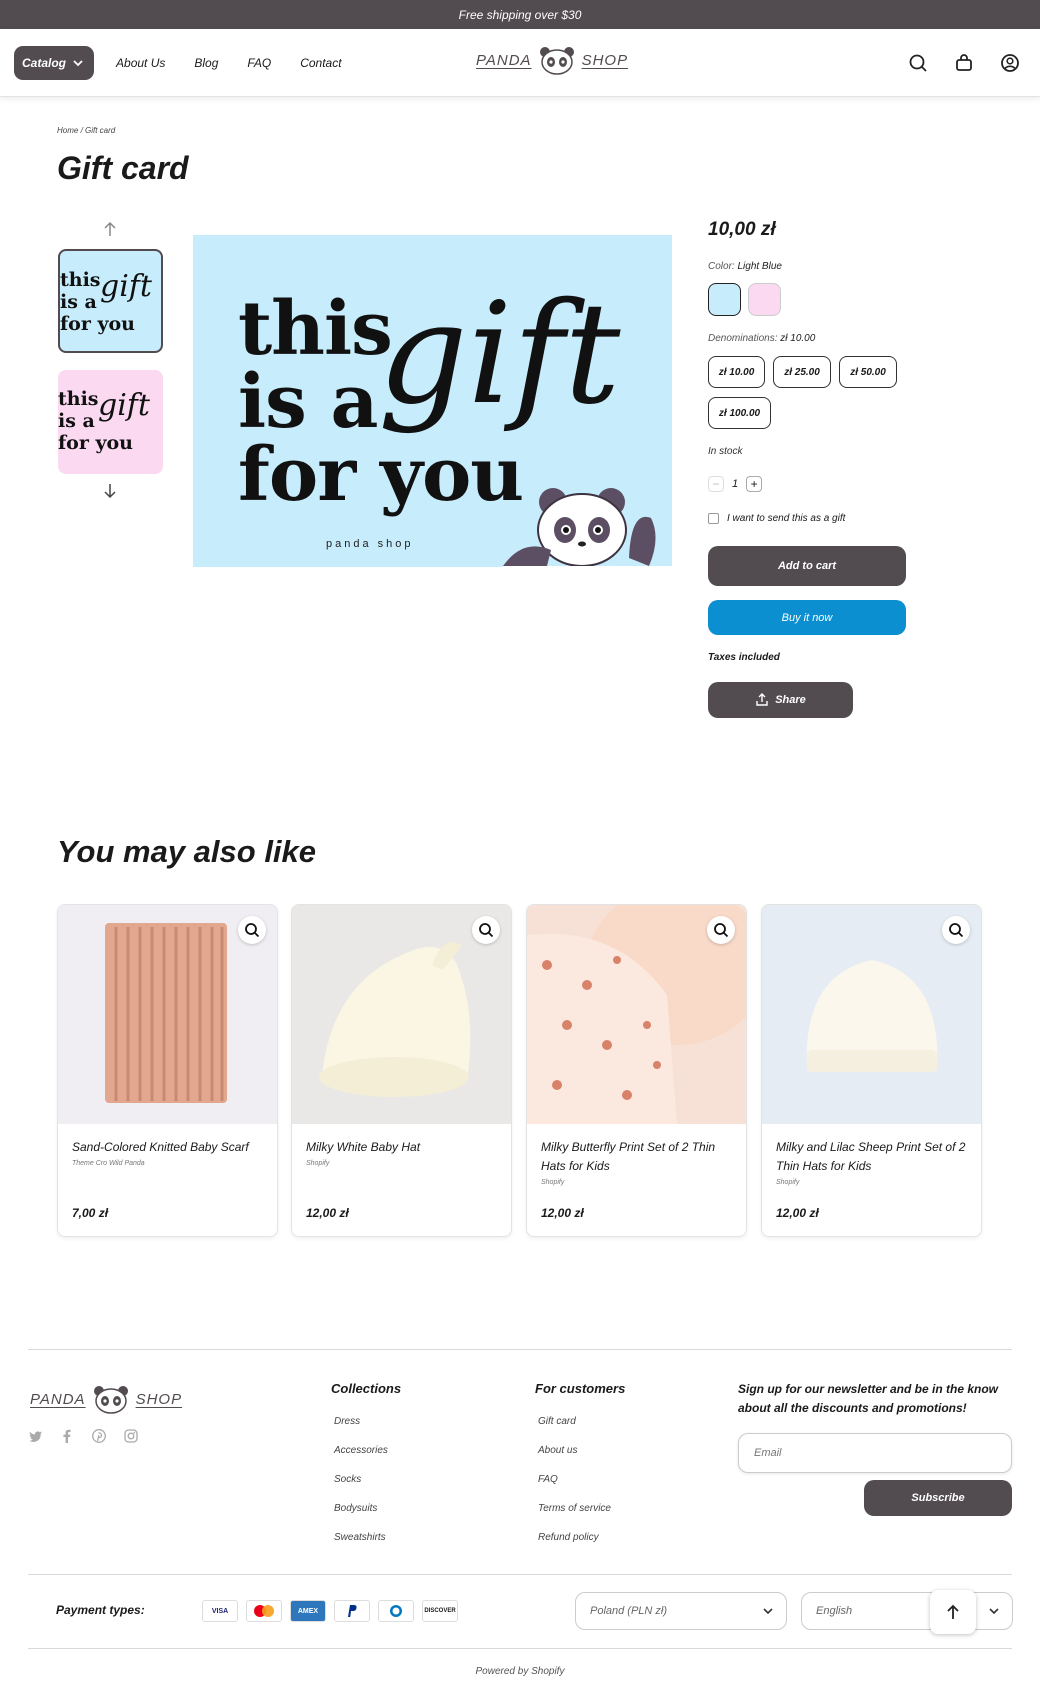 Image resolution: width=1040 pixels, height=1701 pixels. Describe the element at coordinates (557, 1421) in the screenshot. I see `footer-link-gift-card: Gift card` at that location.